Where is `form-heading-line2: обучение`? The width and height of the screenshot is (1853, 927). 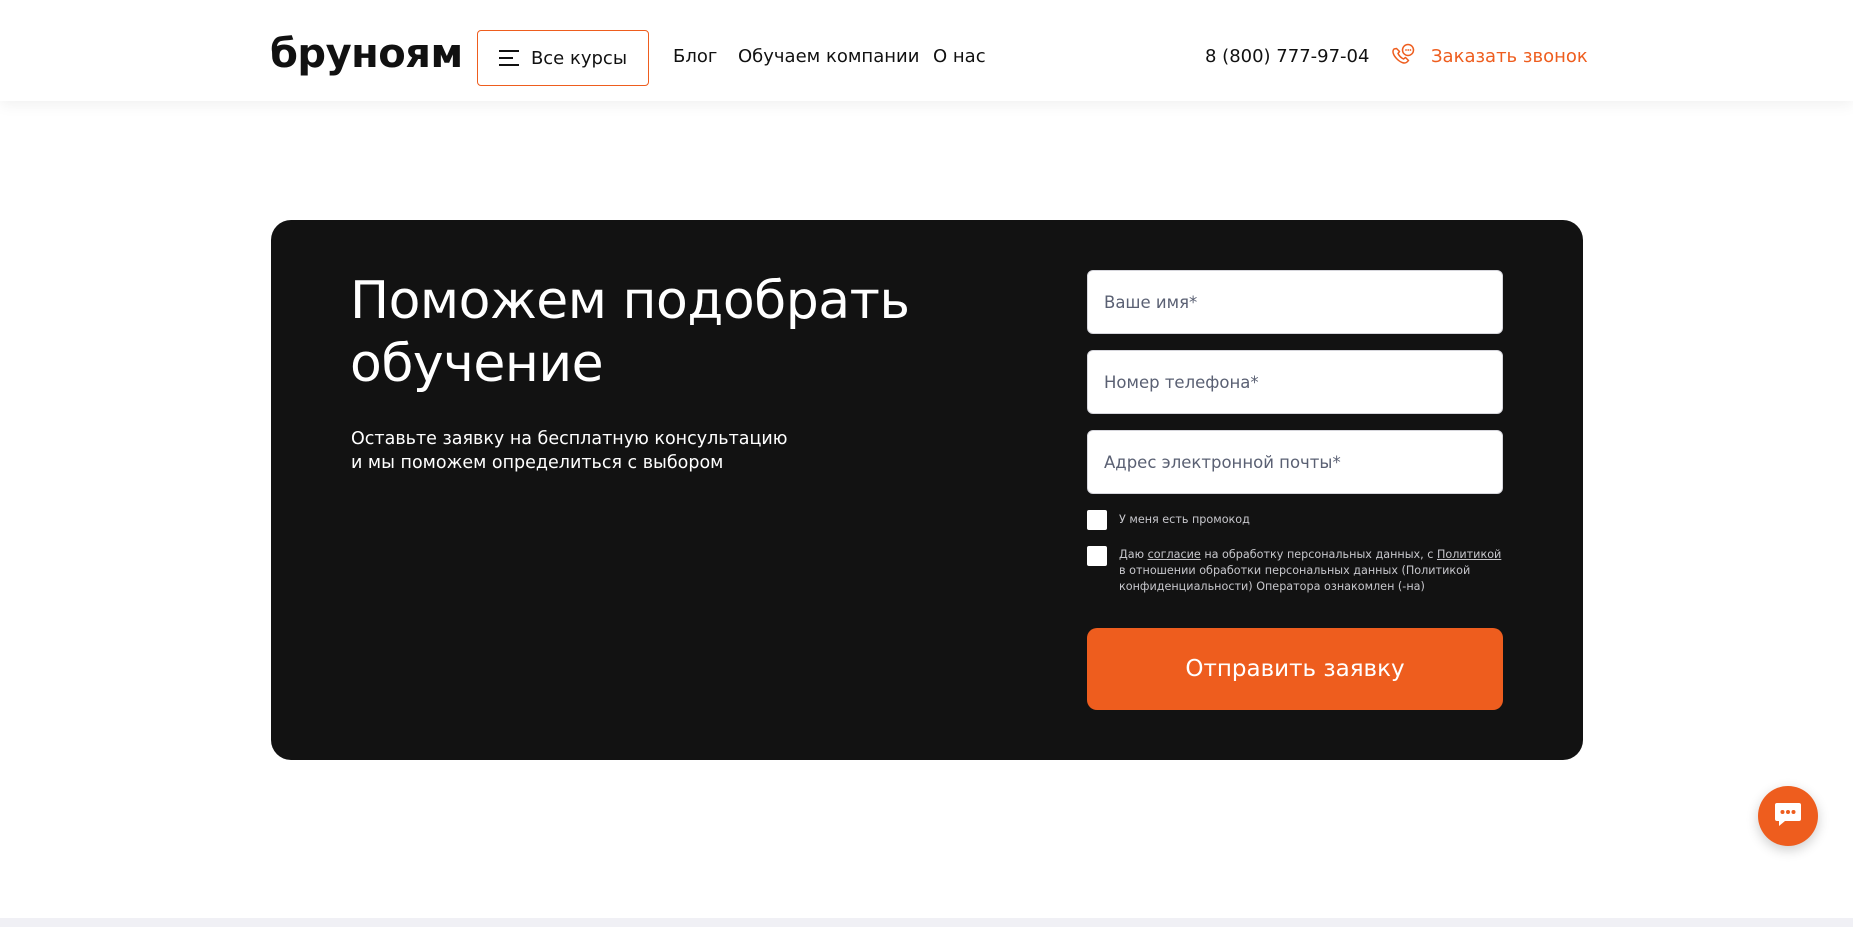 form-heading-line2: обучение is located at coordinates (477, 364).